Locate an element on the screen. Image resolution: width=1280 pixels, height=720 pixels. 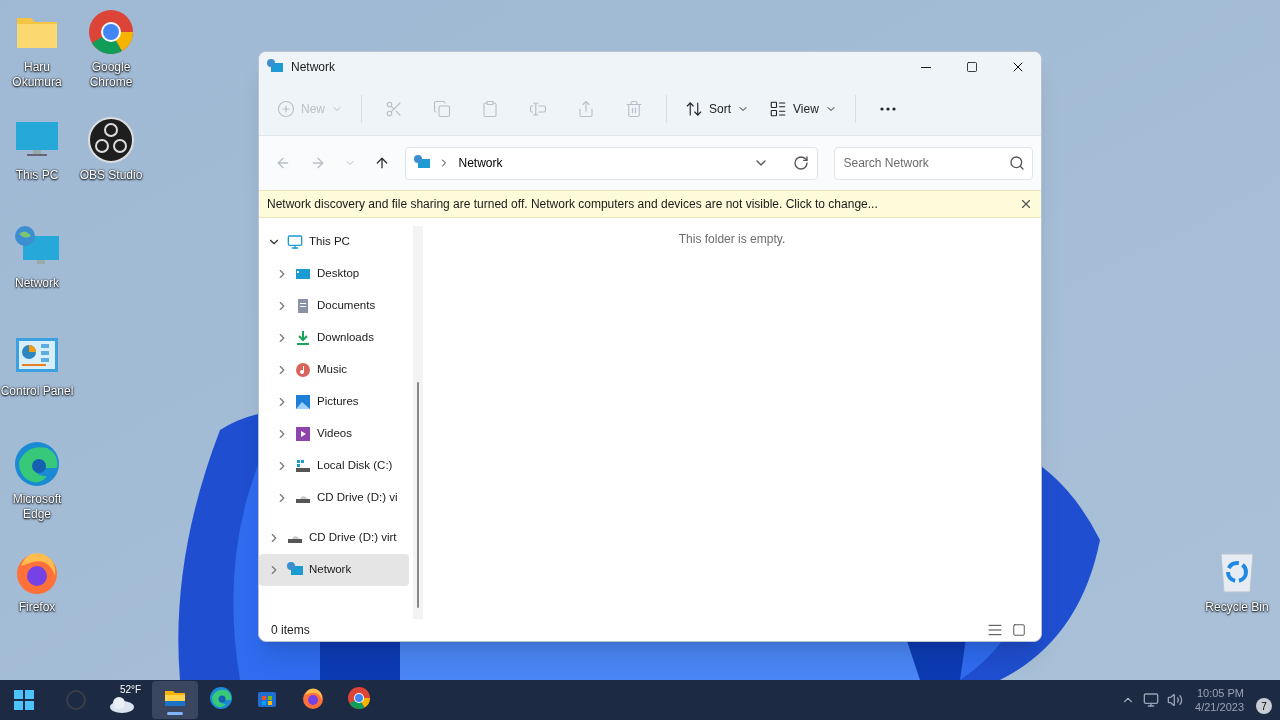
tree-label: Network is located at coordinates (330, 570).